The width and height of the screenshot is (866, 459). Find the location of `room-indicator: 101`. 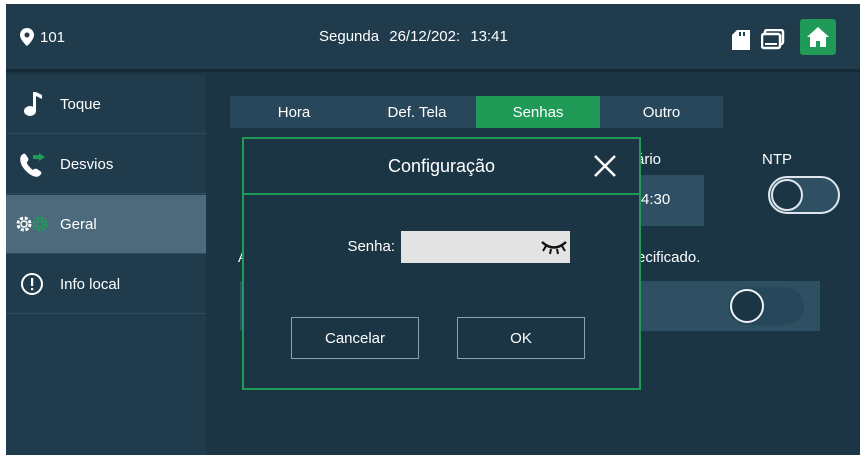

room-indicator: 101 is located at coordinates (42, 37).